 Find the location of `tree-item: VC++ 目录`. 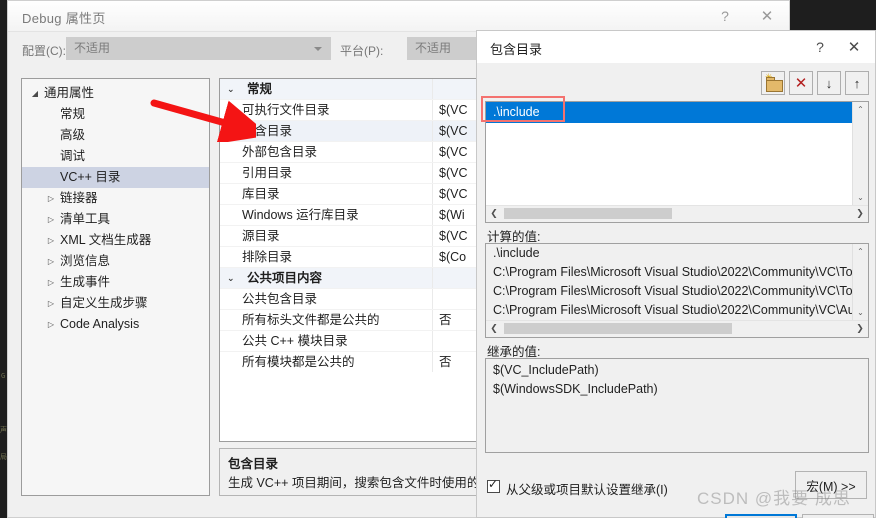

tree-item: VC++ 目录 is located at coordinates (115, 177).